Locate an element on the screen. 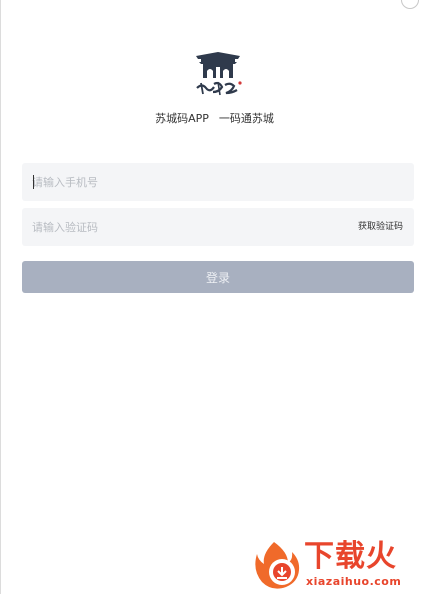 This screenshot has height=594, width=429. phone-input is located at coordinates (217, 182).